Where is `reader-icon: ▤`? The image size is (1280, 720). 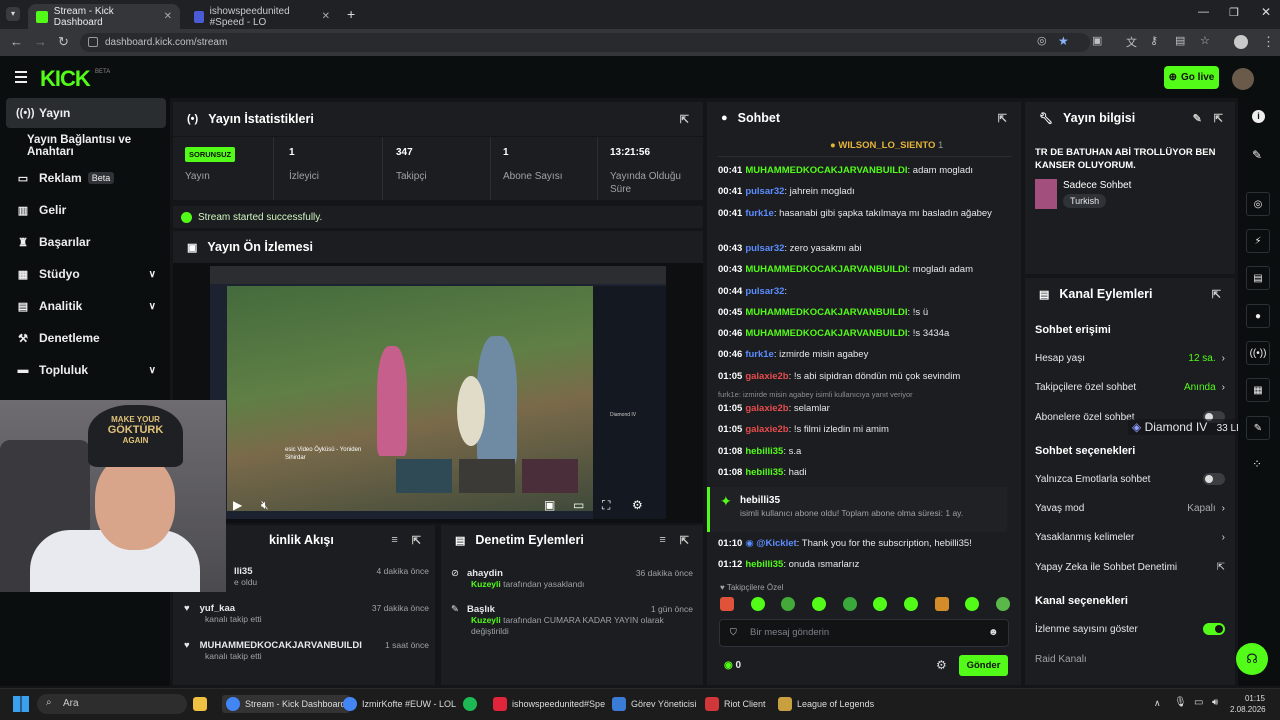 reader-icon: ▤ is located at coordinates (1180, 40).